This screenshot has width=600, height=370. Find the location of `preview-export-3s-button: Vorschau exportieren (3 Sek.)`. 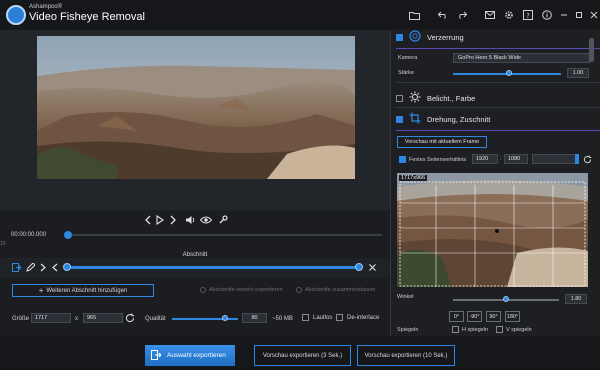

preview-export-3s-button: Vorschau exportieren (3 Sek.) is located at coordinates (302, 355).